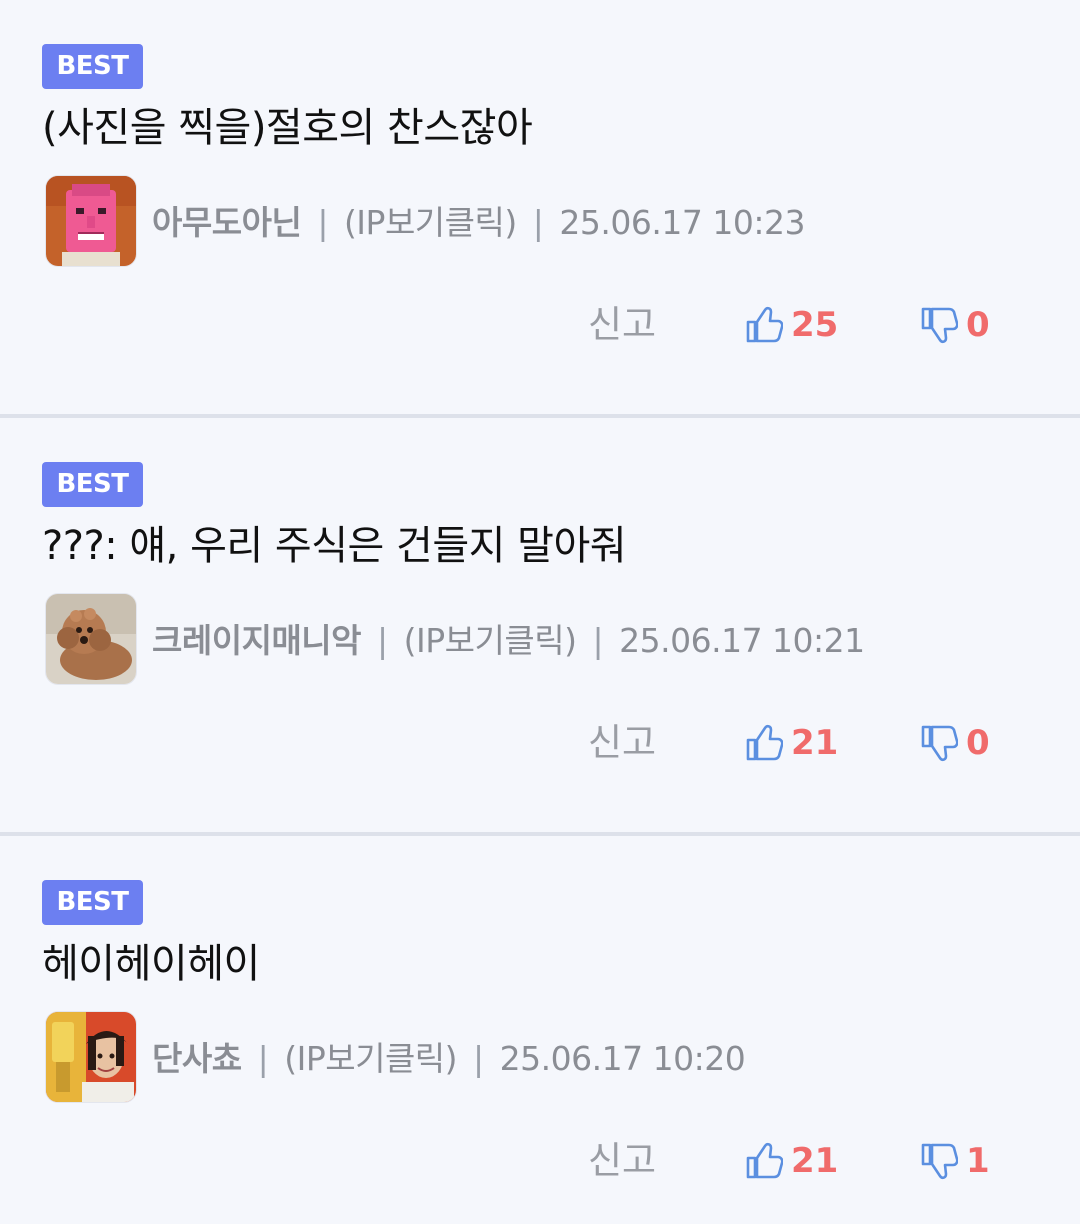  I want to click on comment-text: 헤이헤이헤이, so click(151, 964).